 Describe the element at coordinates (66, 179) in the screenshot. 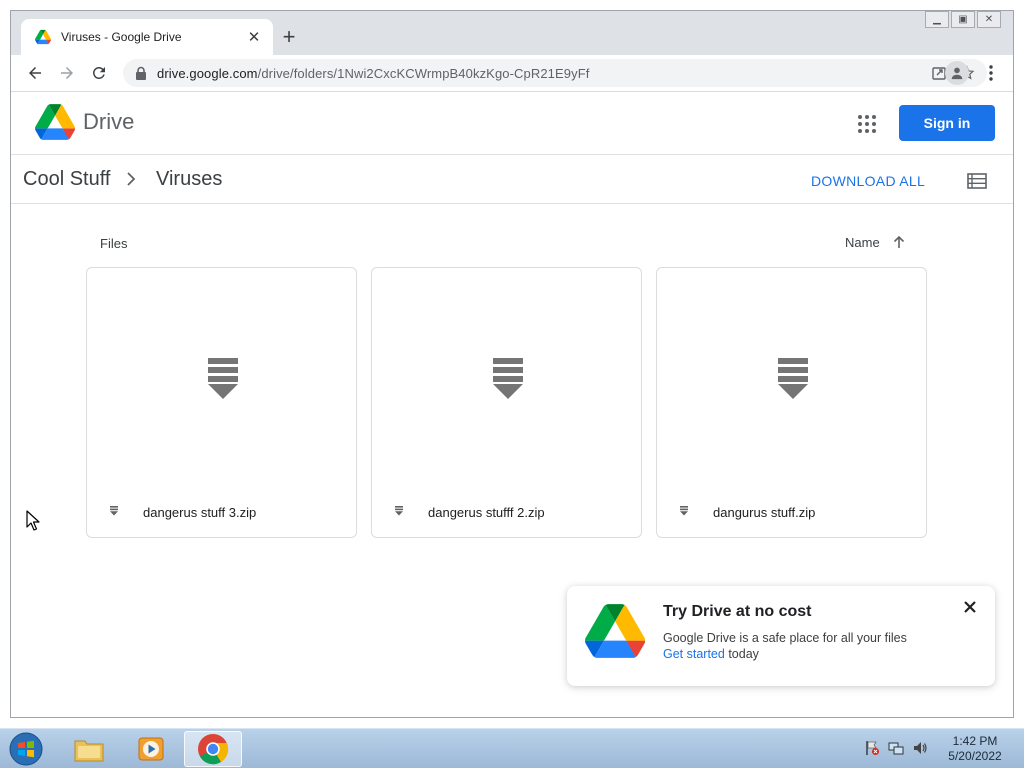

I see `breadcrumb-parent-folder: Cool Stuff` at that location.